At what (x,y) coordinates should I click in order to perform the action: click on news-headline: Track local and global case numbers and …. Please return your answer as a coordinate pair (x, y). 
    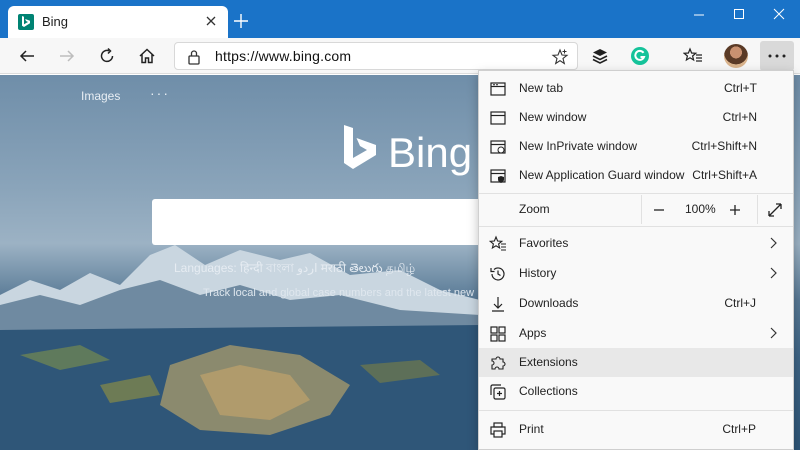
    Looking at the image, I should click on (340, 293).